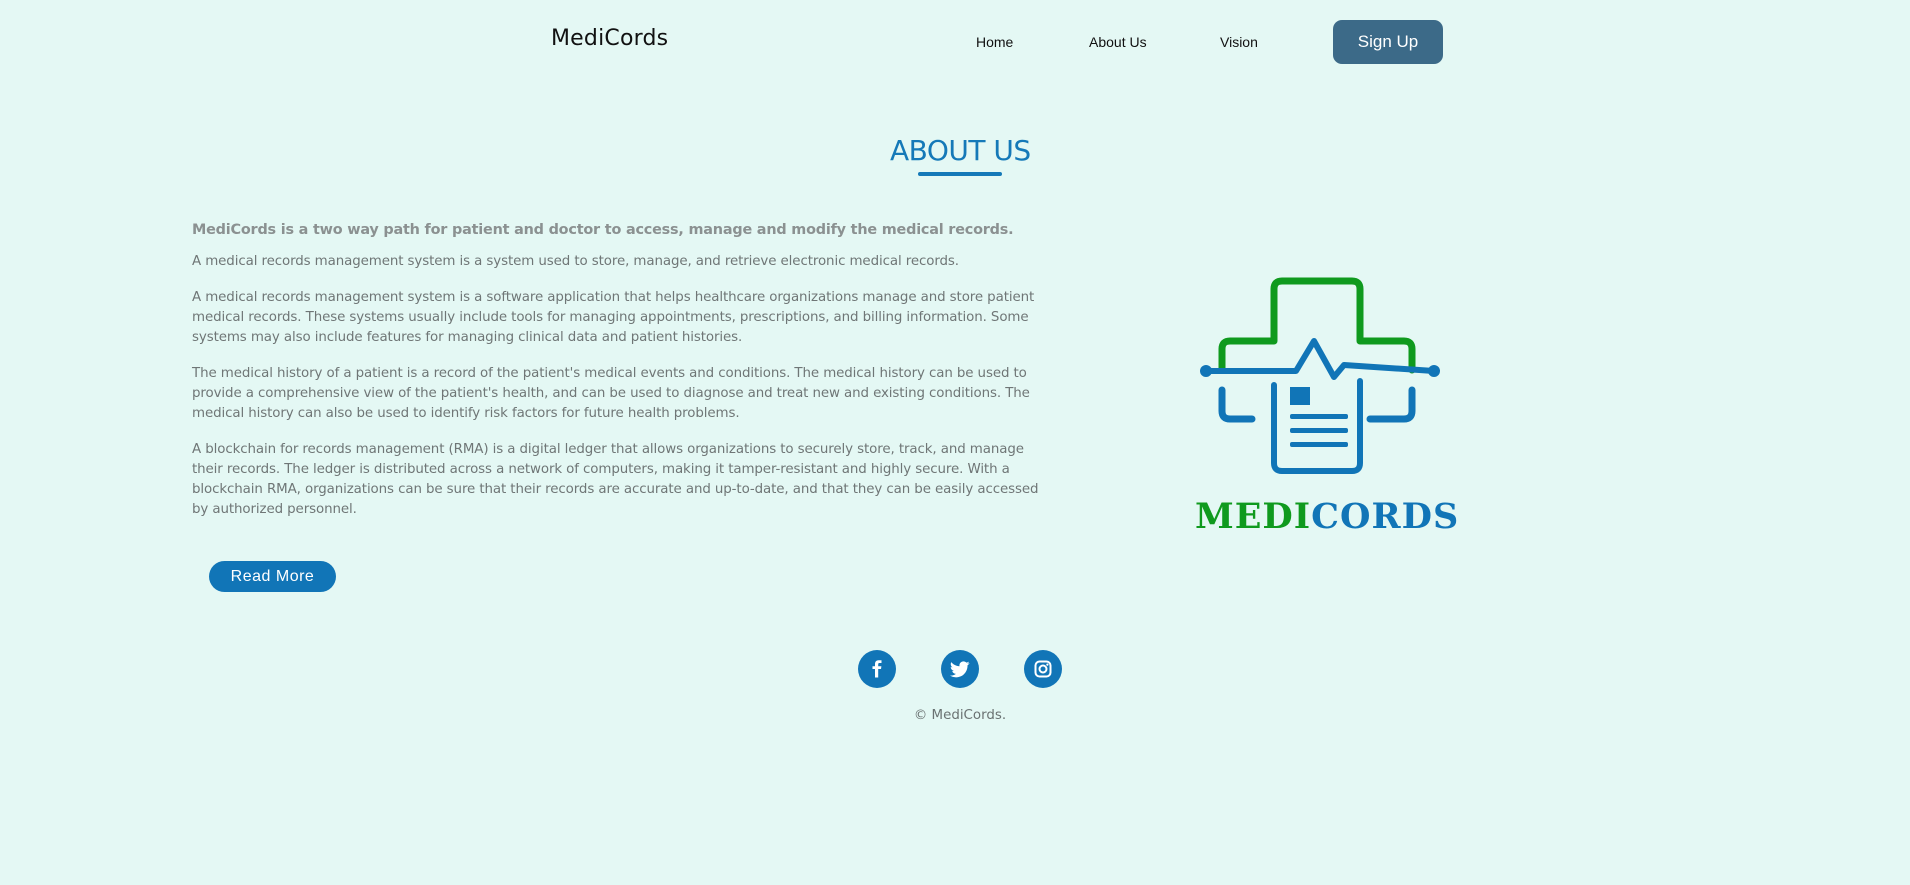  I want to click on twitter-glyph, so click(960, 668).